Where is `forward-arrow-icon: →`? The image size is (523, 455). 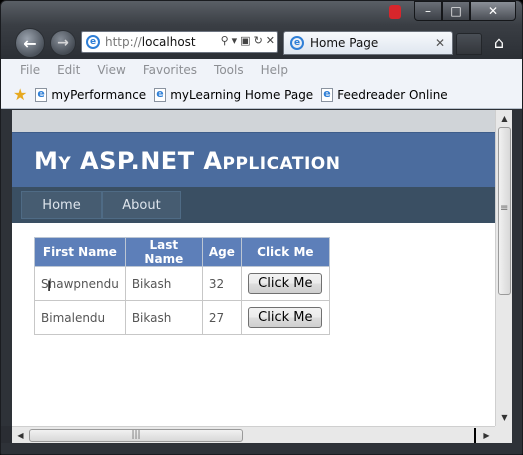 forward-arrow-icon: → is located at coordinates (63, 43).